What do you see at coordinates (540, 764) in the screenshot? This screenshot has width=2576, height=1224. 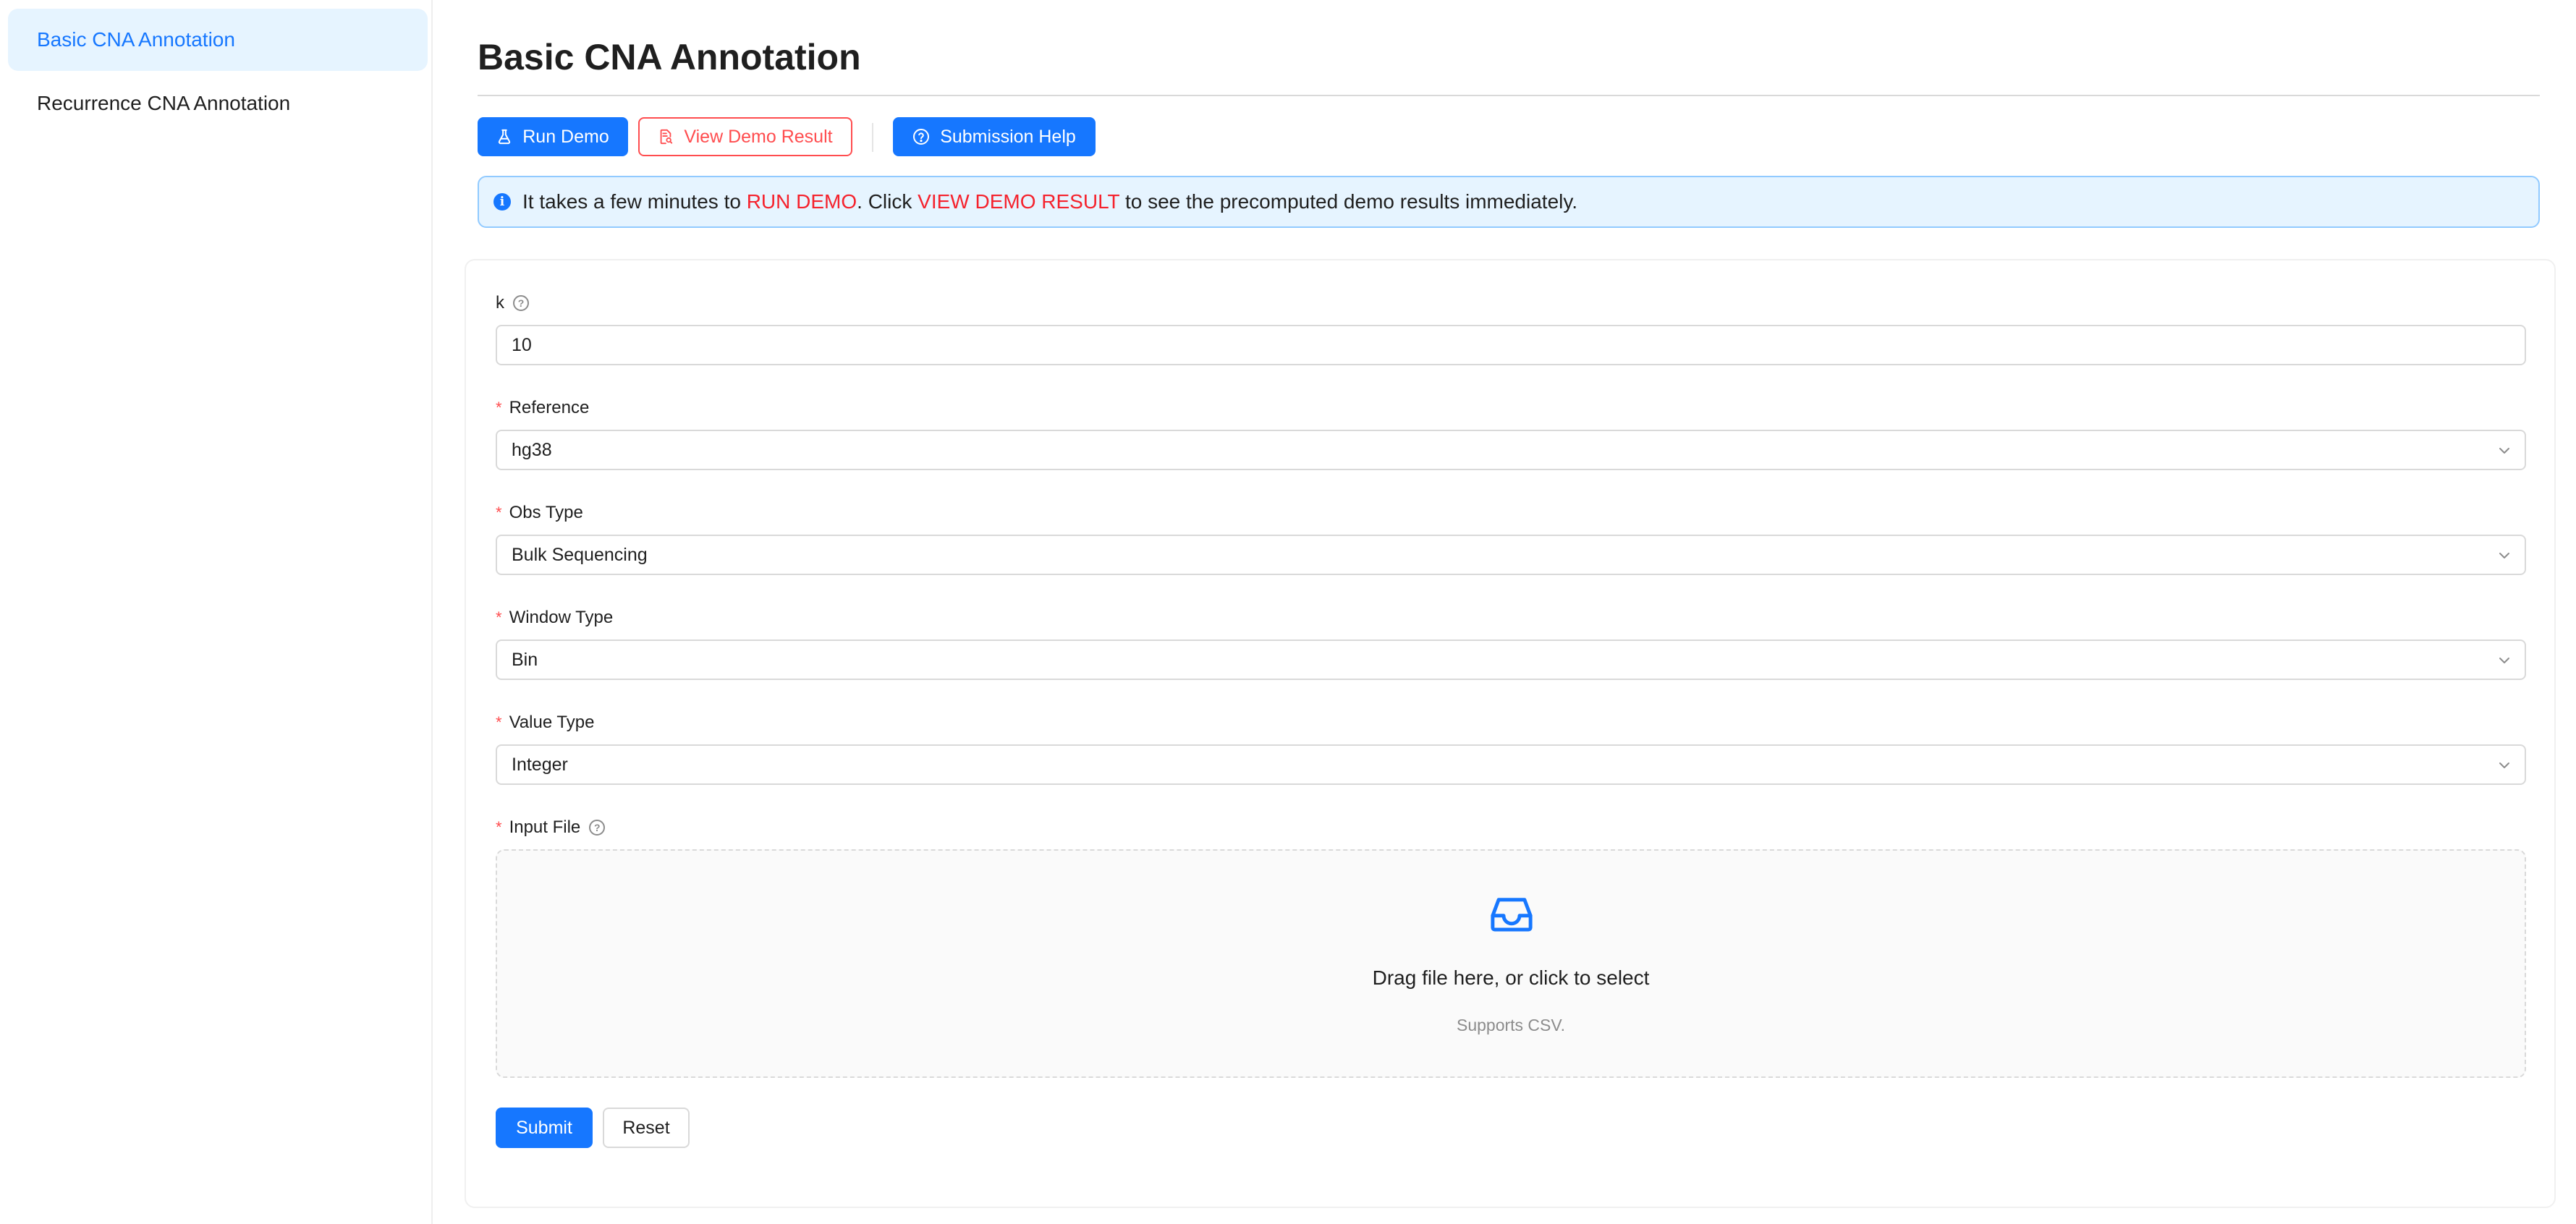 I see `value-type-select-value: Integer` at bounding box center [540, 764].